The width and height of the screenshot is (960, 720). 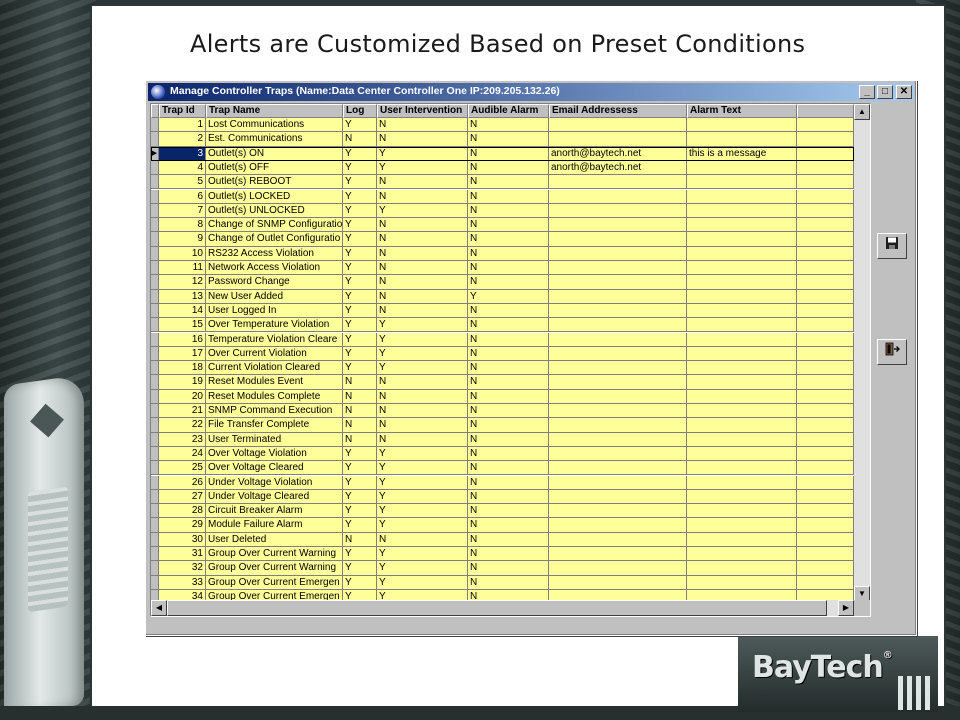 I want to click on horizontal-scroll-thumb, so click(x=497, y=608).